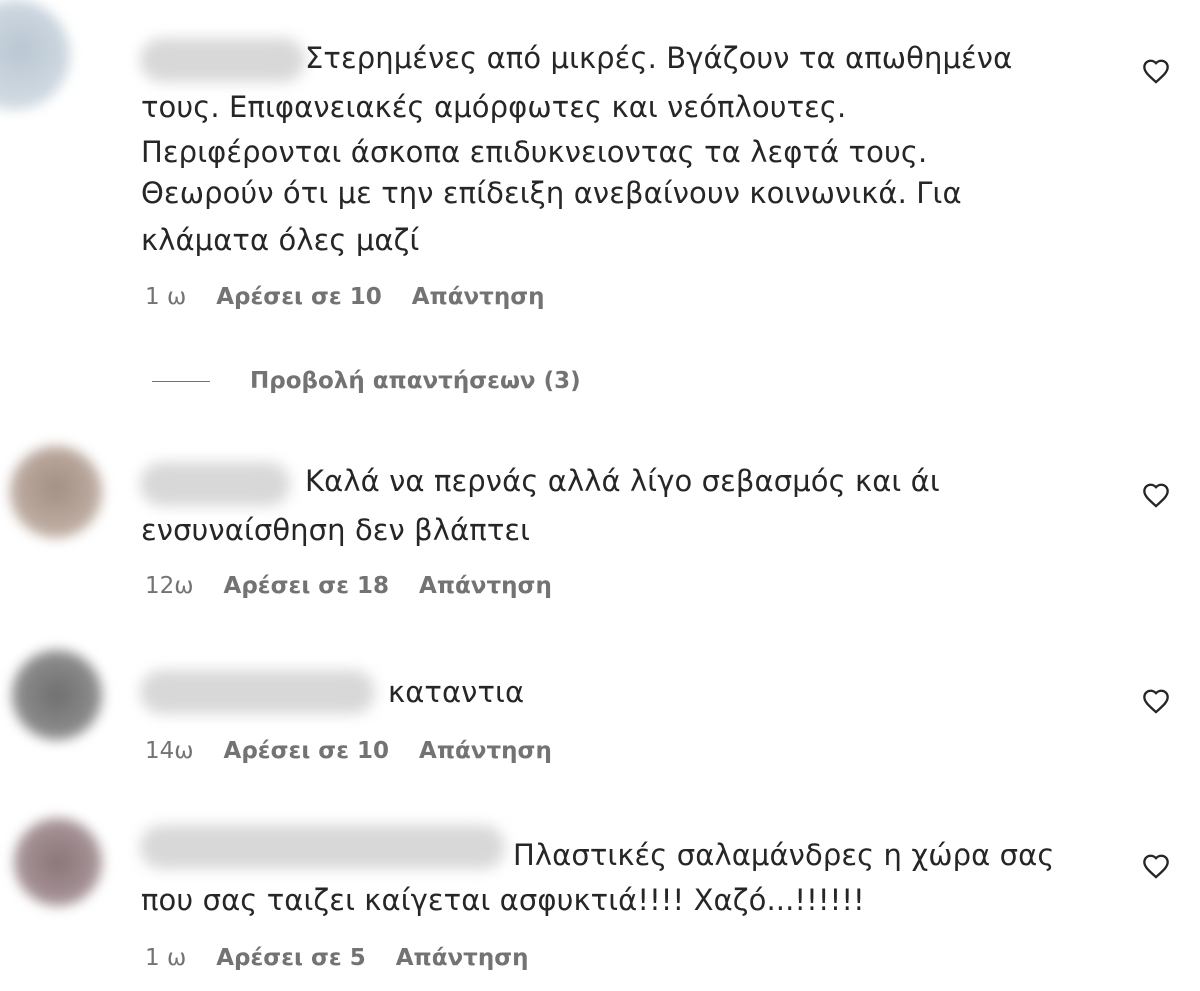 The height and width of the screenshot is (991, 1200). I want to click on comment-likes: Αρέσει σε 5, so click(290, 958).